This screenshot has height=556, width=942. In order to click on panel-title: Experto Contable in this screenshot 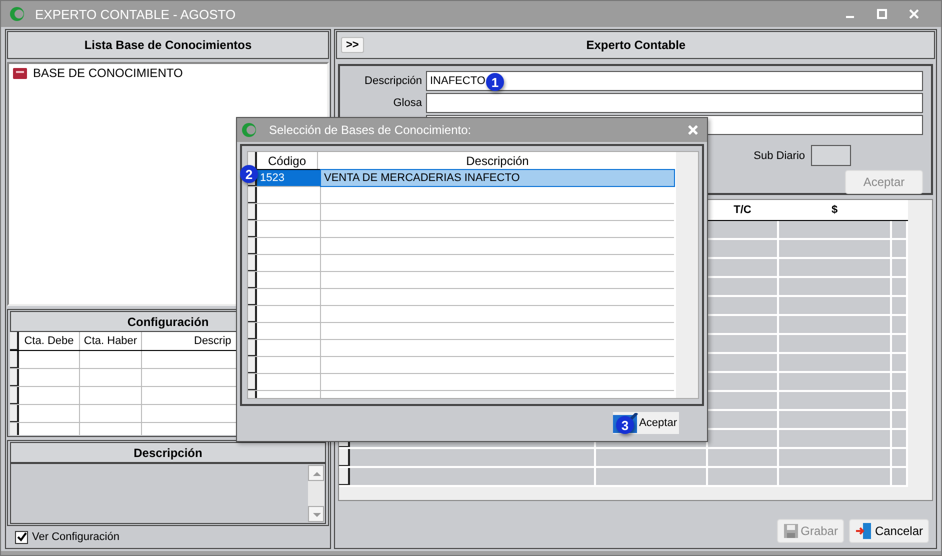, I will do `click(636, 45)`.